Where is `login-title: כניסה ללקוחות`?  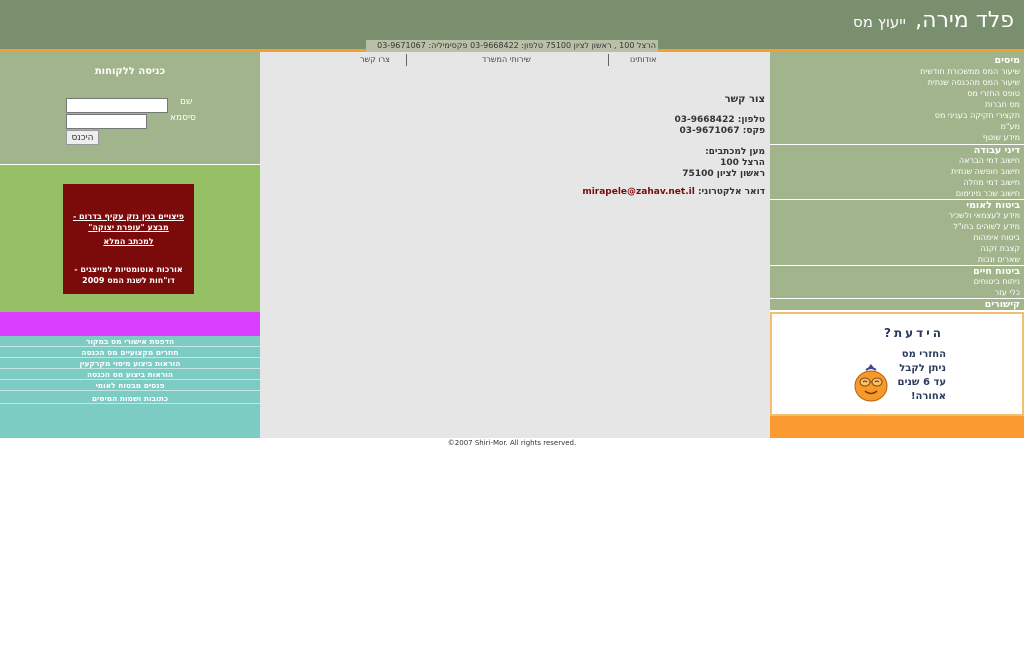
login-title: כניסה ללקוחות is located at coordinates (130, 71).